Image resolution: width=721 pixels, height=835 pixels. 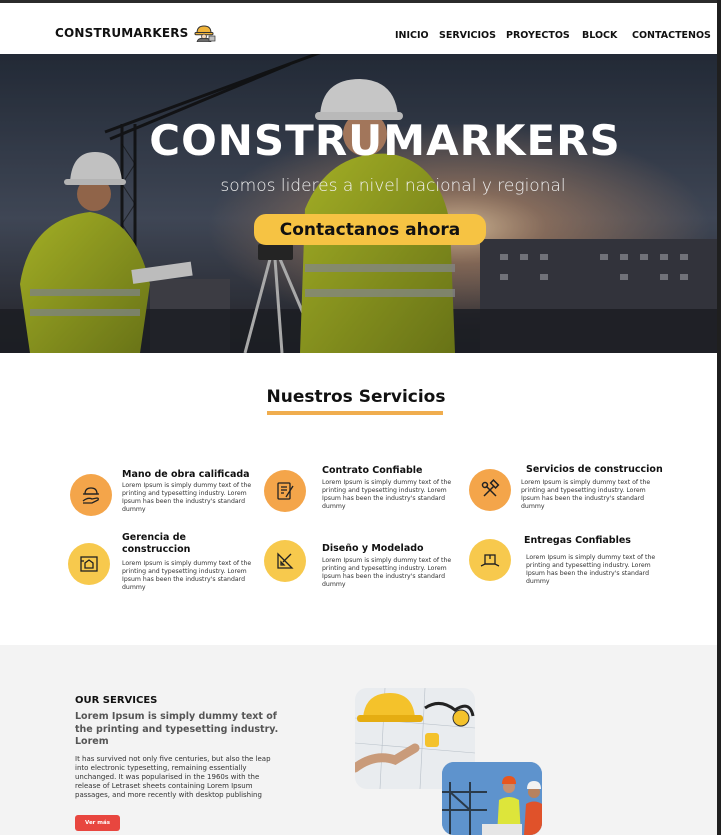 I want to click on nav-inicio: INICIO, so click(x=412, y=35).